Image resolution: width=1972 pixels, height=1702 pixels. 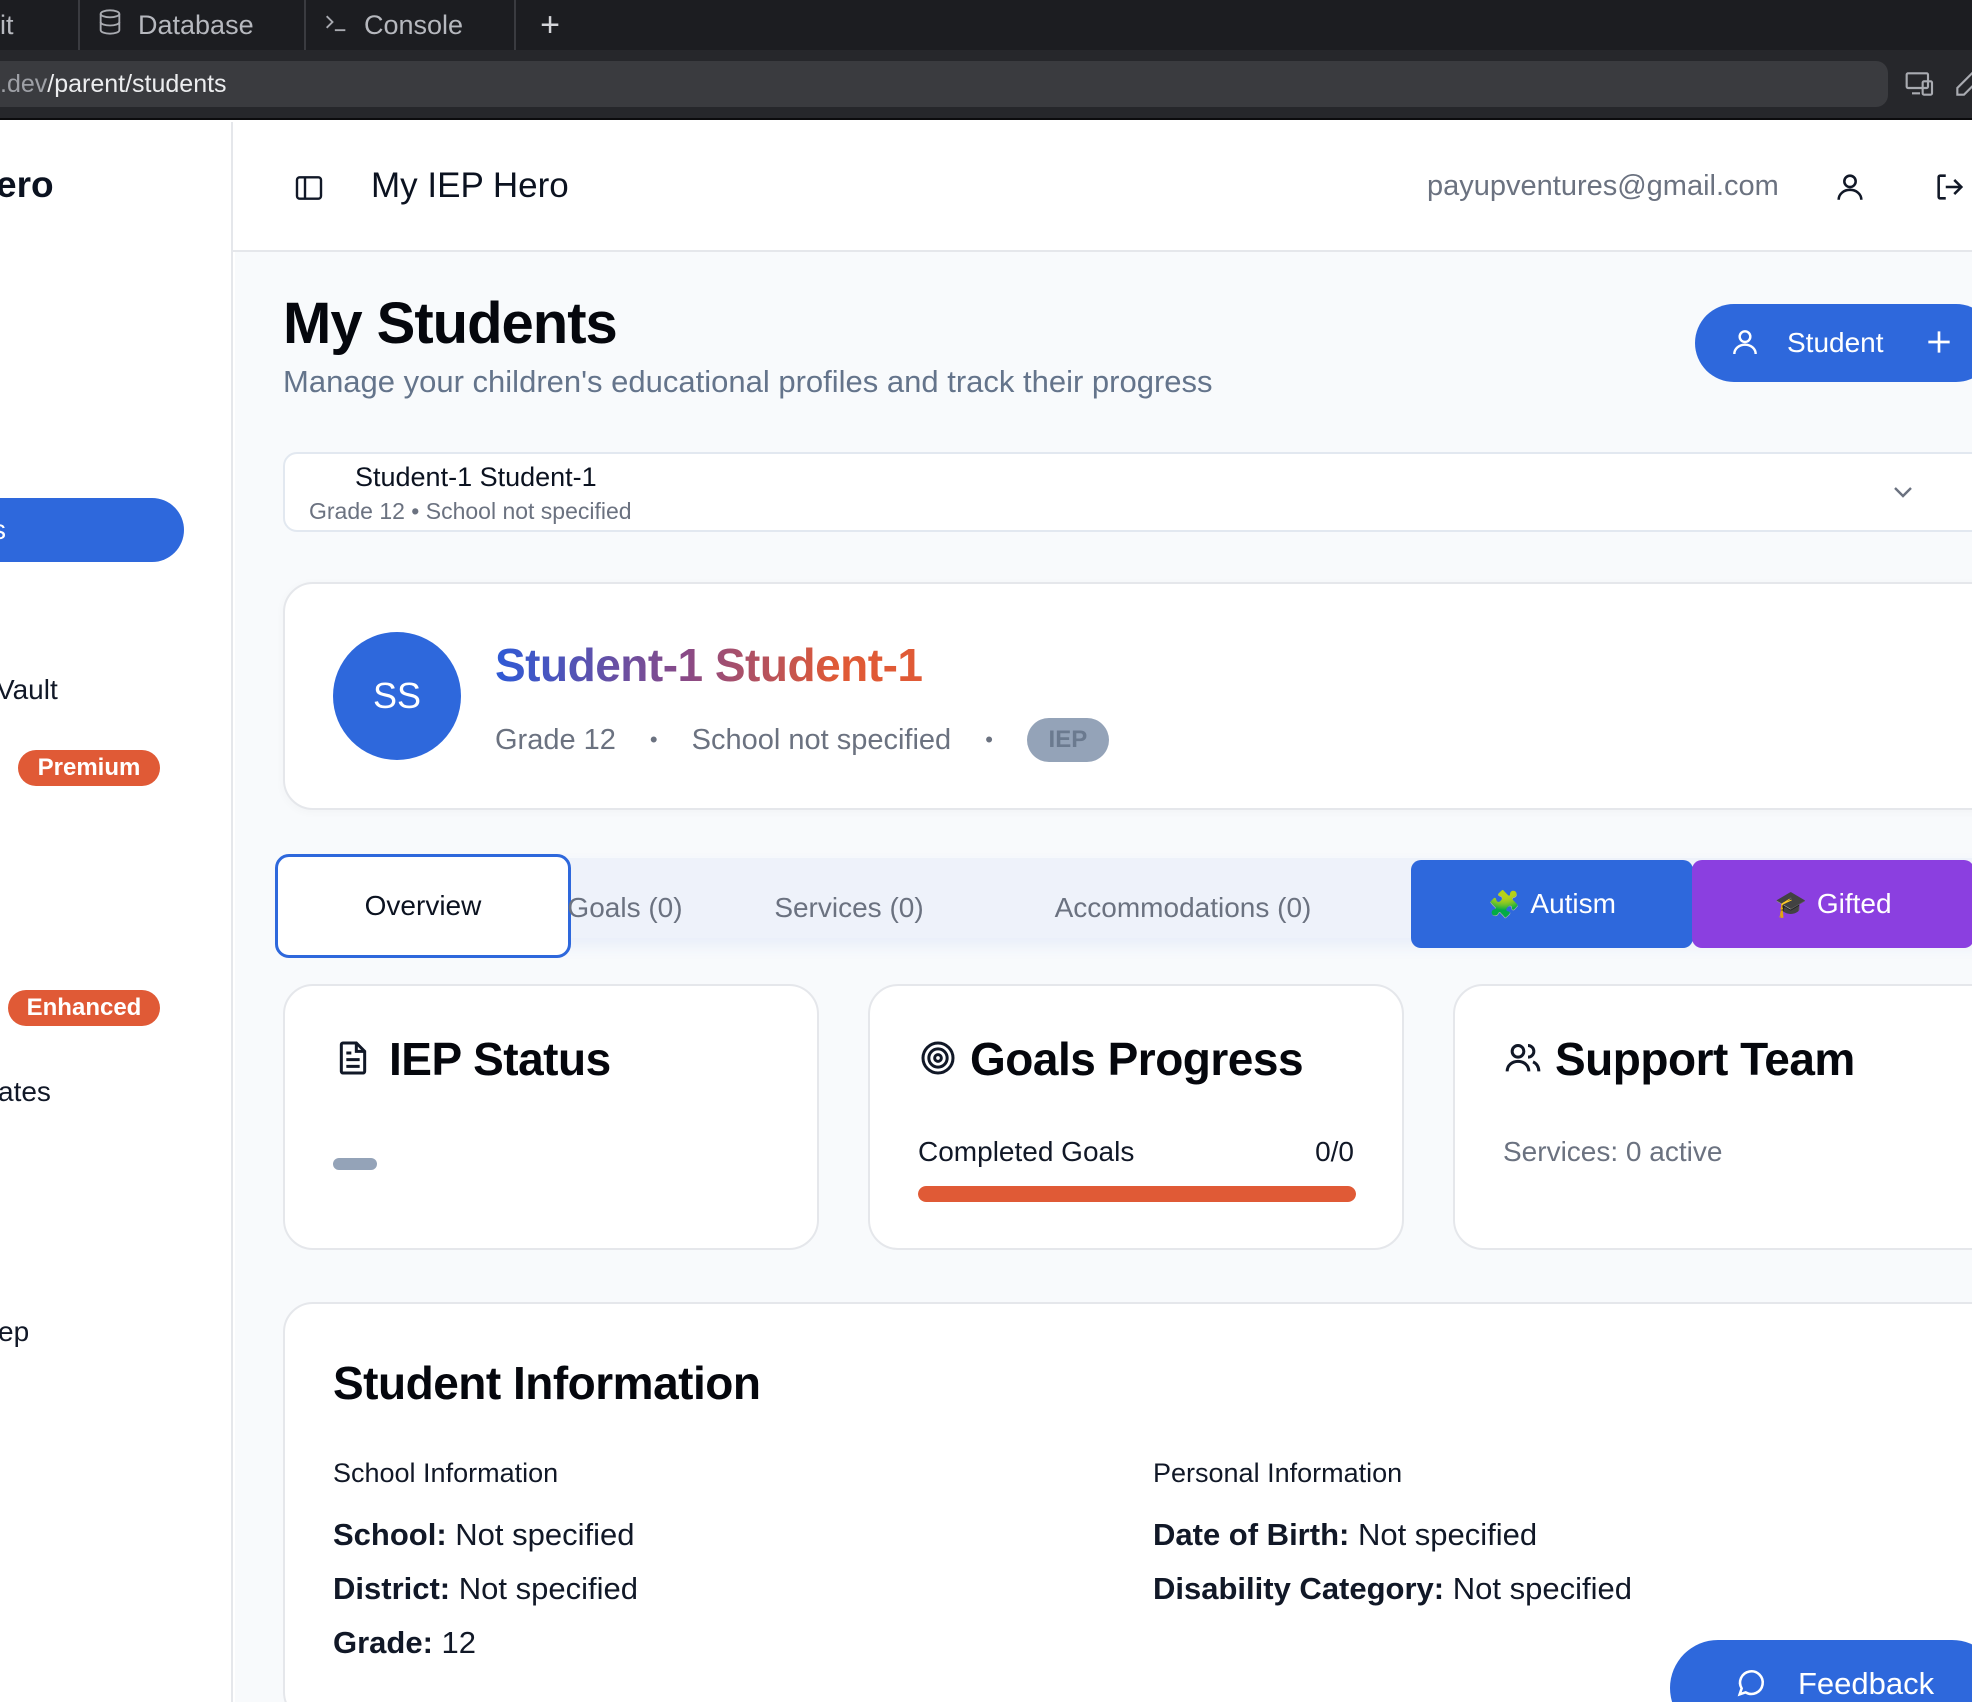 I want to click on feedback-label: Feedback, so click(x=1866, y=1683).